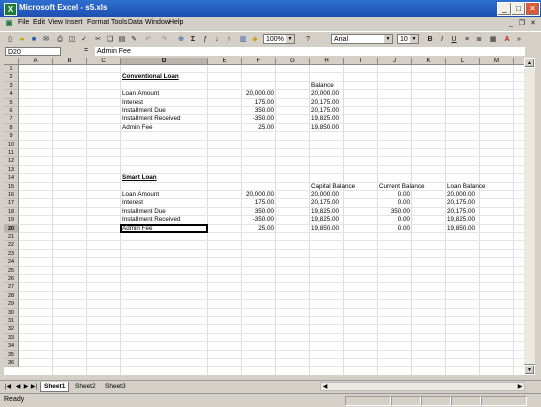 This screenshot has height=407, width=541. What do you see at coordinates (462, 229) in the screenshot?
I see `cell-l20: 19,850.00` at bounding box center [462, 229].